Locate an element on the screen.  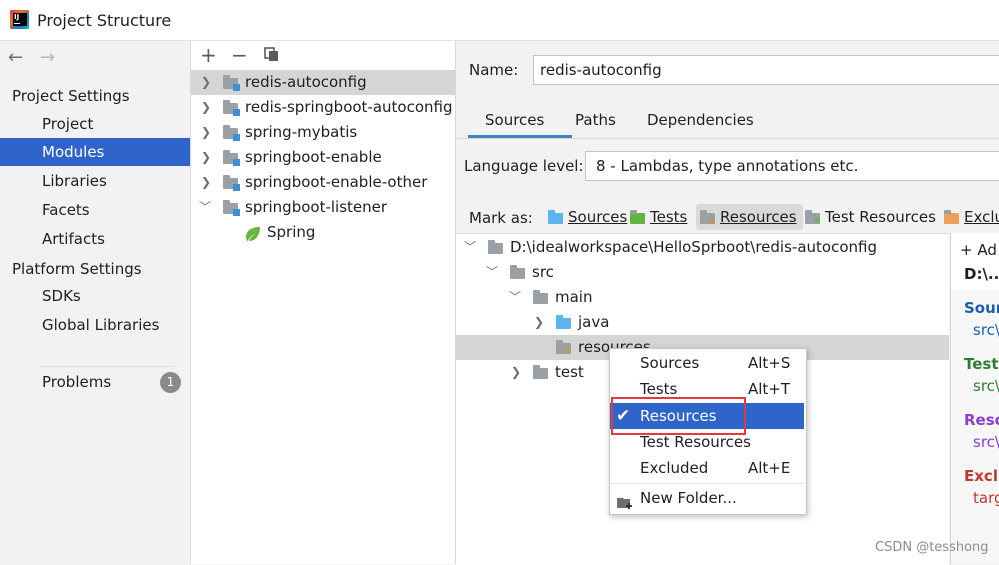
tab-dependencies: Dependencies is located at coordinates (700, 120).